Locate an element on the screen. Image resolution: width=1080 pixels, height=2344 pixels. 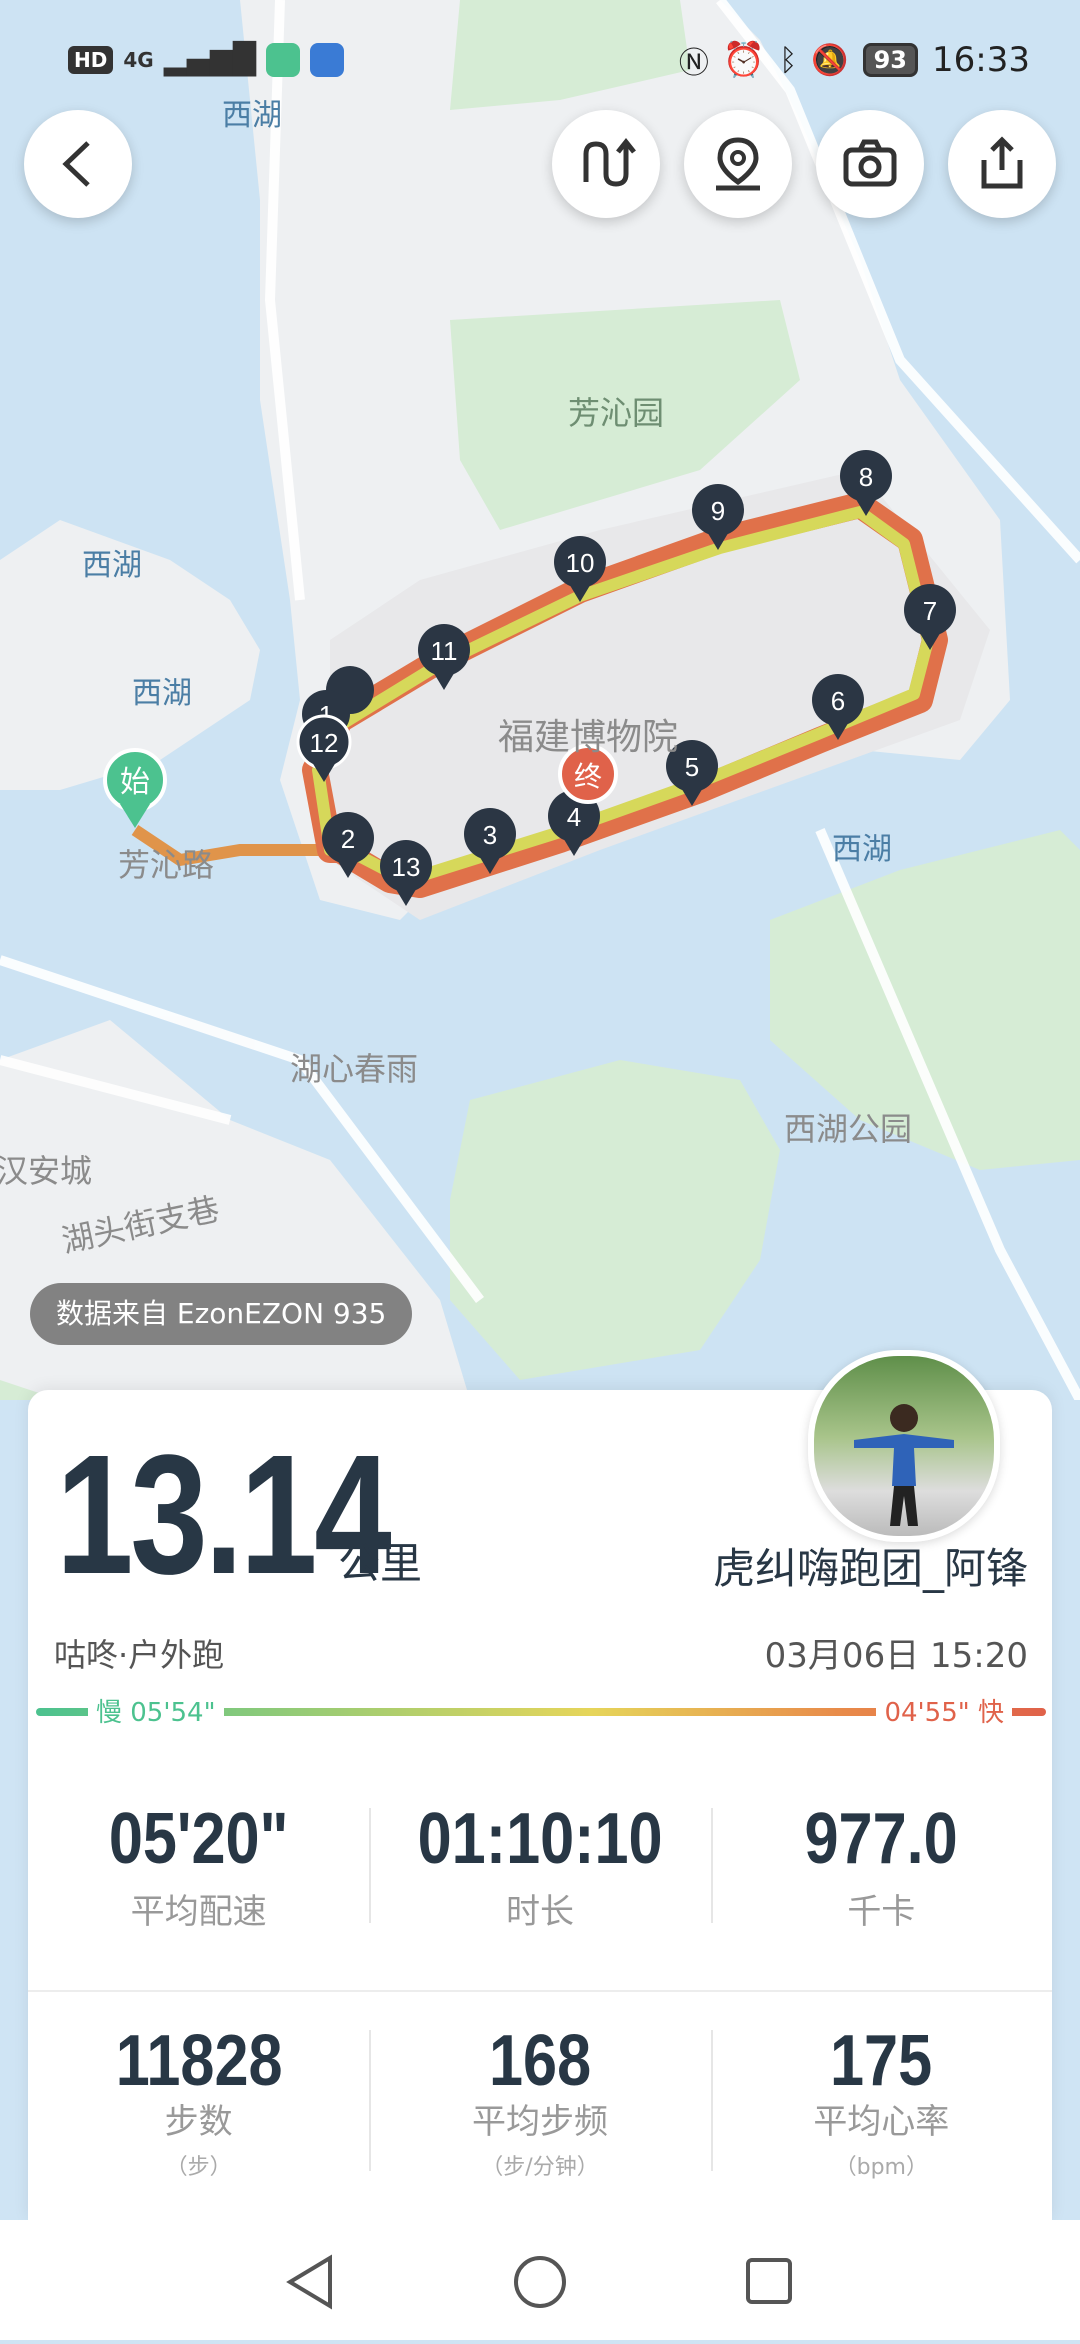
stat-label: 平均配速 is located at coordinates (198, 1912).